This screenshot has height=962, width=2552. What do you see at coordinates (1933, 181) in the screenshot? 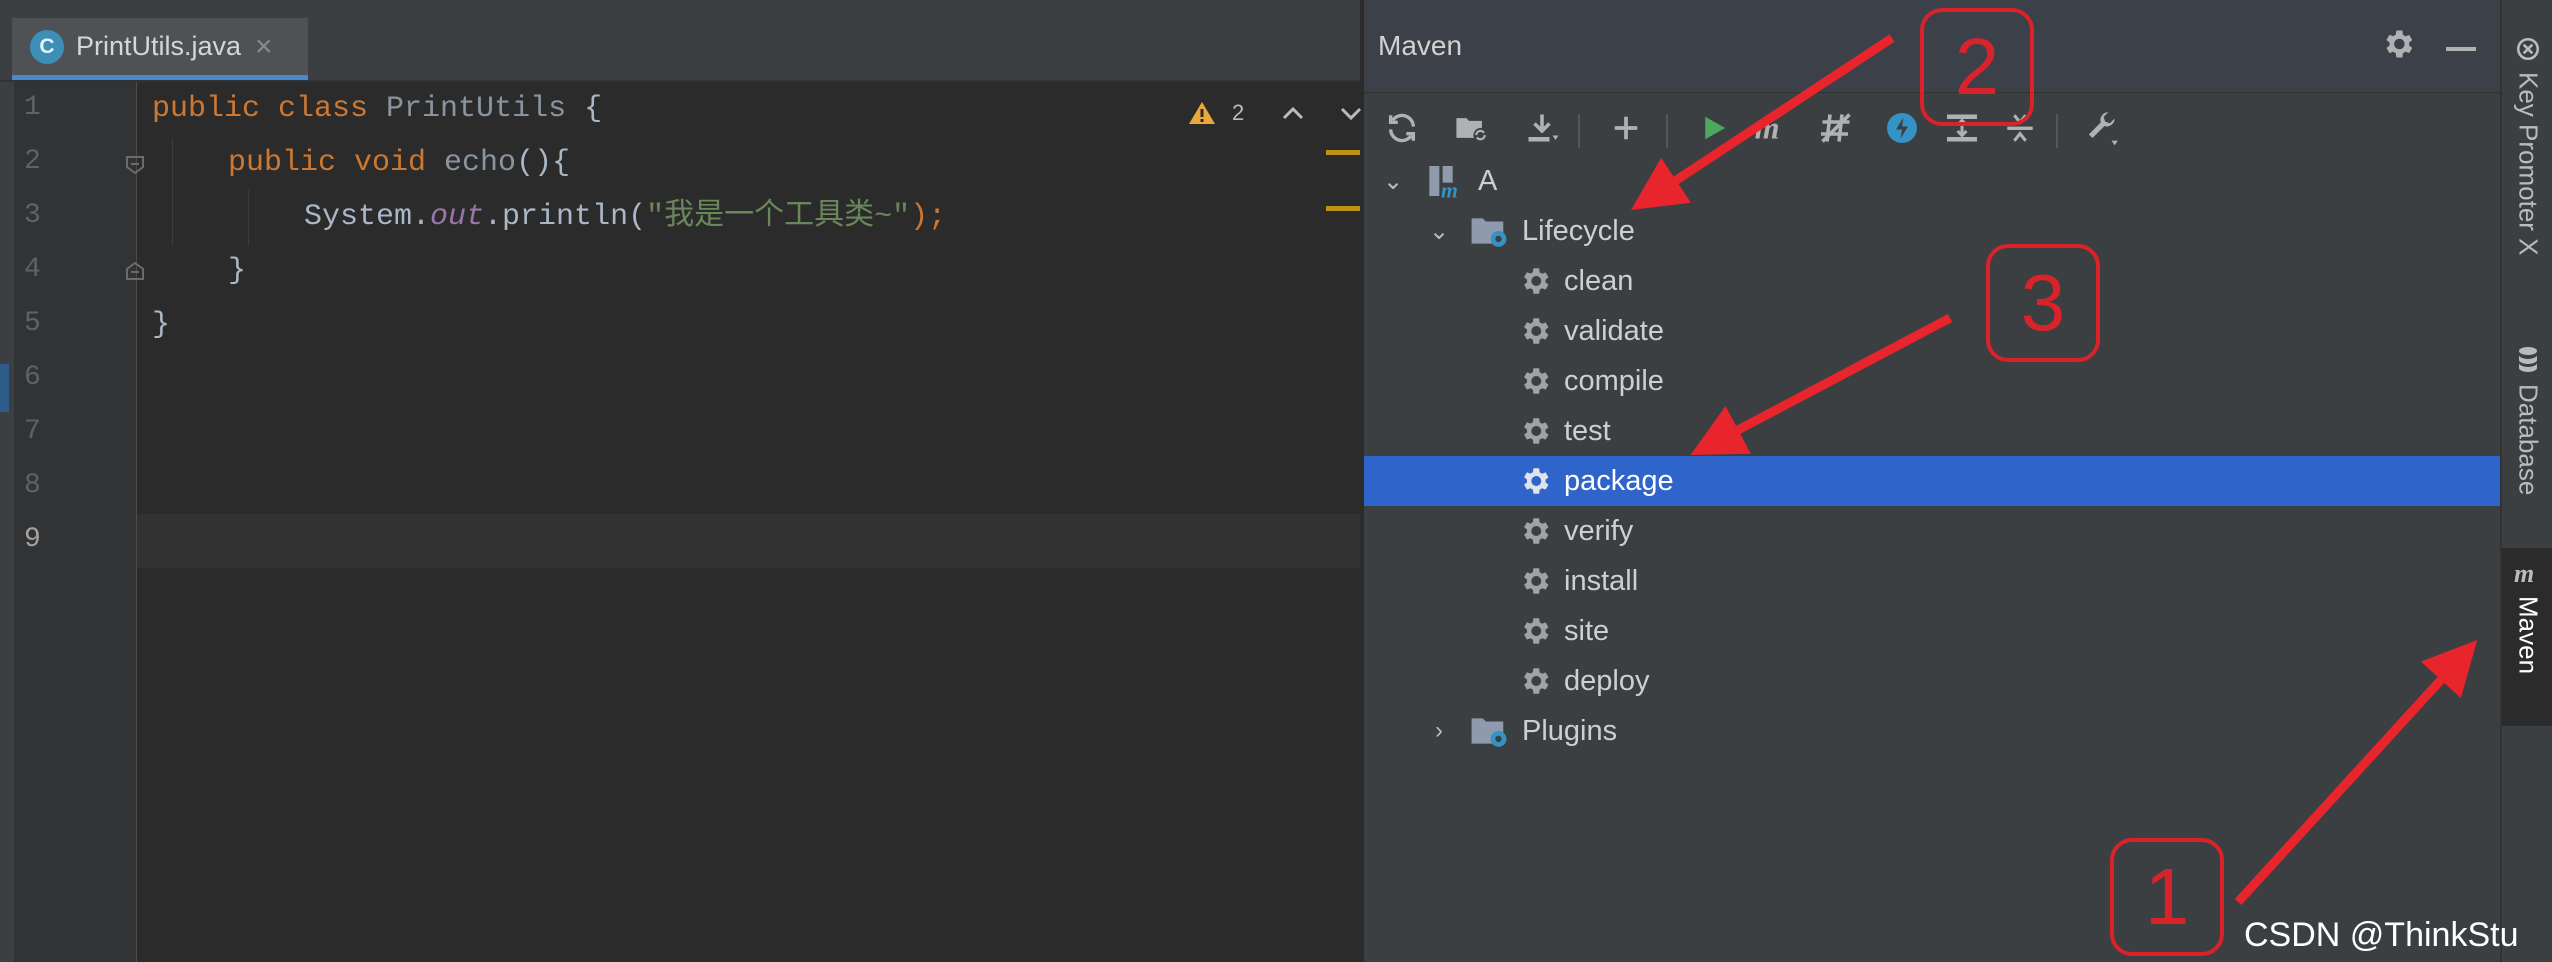
I see `tree-node-project: ⌄ m A` at bounding box center [1933, 181].